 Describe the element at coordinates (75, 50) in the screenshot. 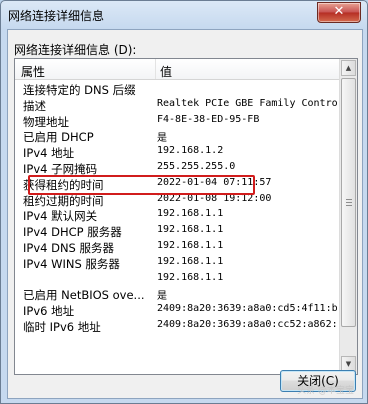

I see `details-list-label: 网络连接详细信息 (D):` at that location.